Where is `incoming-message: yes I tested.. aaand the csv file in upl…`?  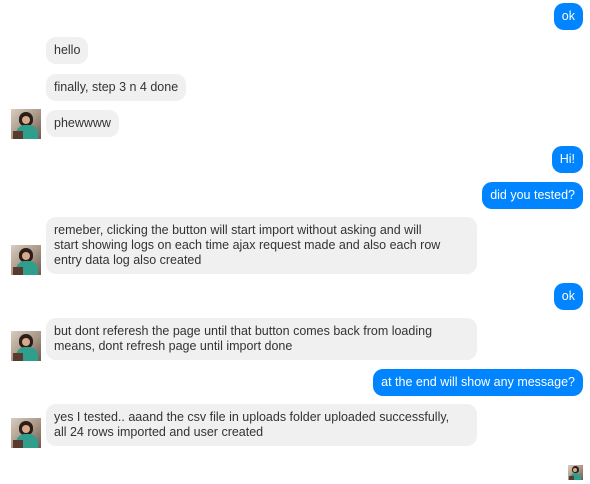 incoming-message: yes I tested.. aaand the csv file in upl… is located at coordinates (261, 425).